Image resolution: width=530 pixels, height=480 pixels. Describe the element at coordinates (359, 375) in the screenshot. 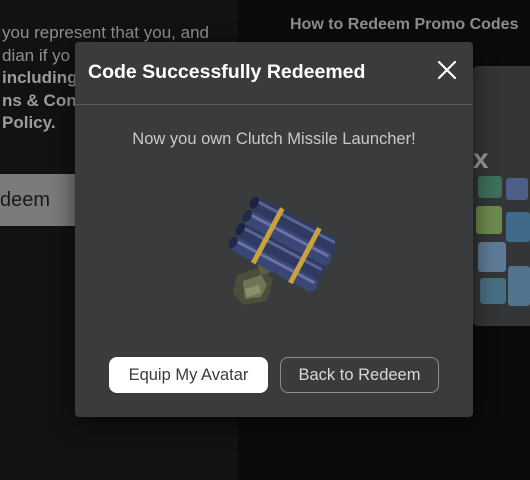

I see `back-to-redeem-button: Back to Redeem` at that location.